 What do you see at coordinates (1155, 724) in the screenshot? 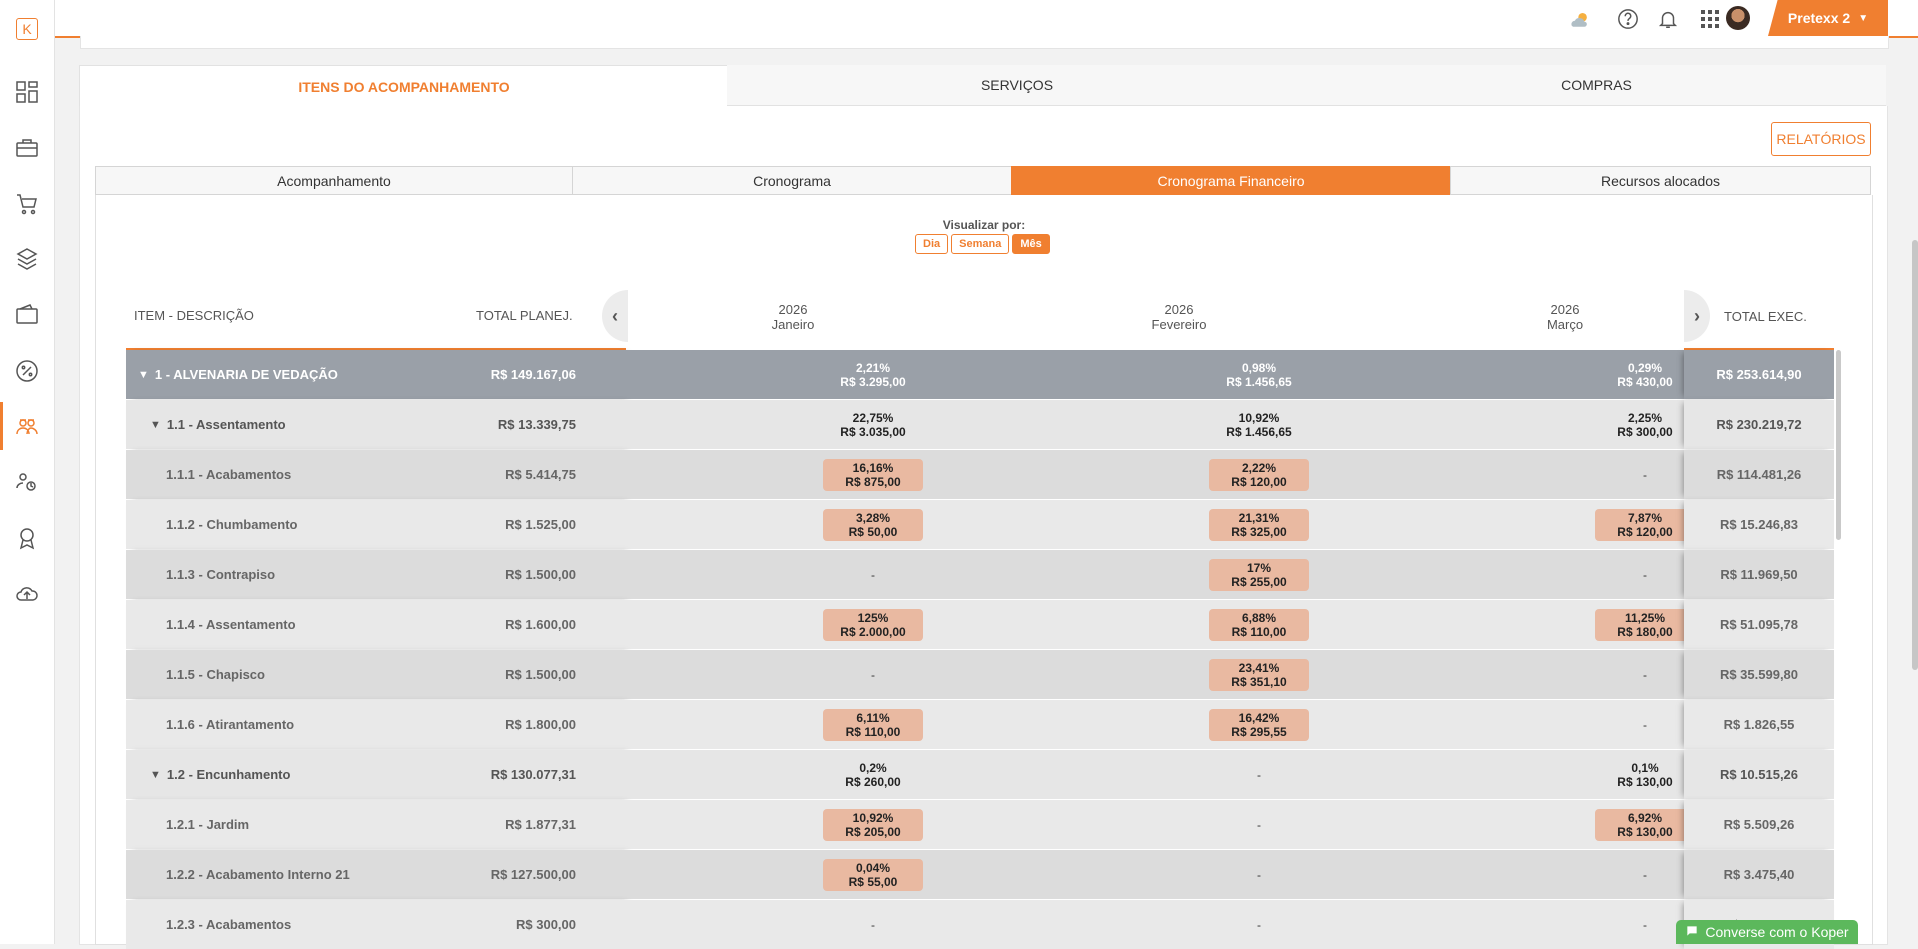
I see `row-month-cells: 6,11% R$ 110,00 16,42% R$ 295,55 -` at bounding box center [1155, 724].